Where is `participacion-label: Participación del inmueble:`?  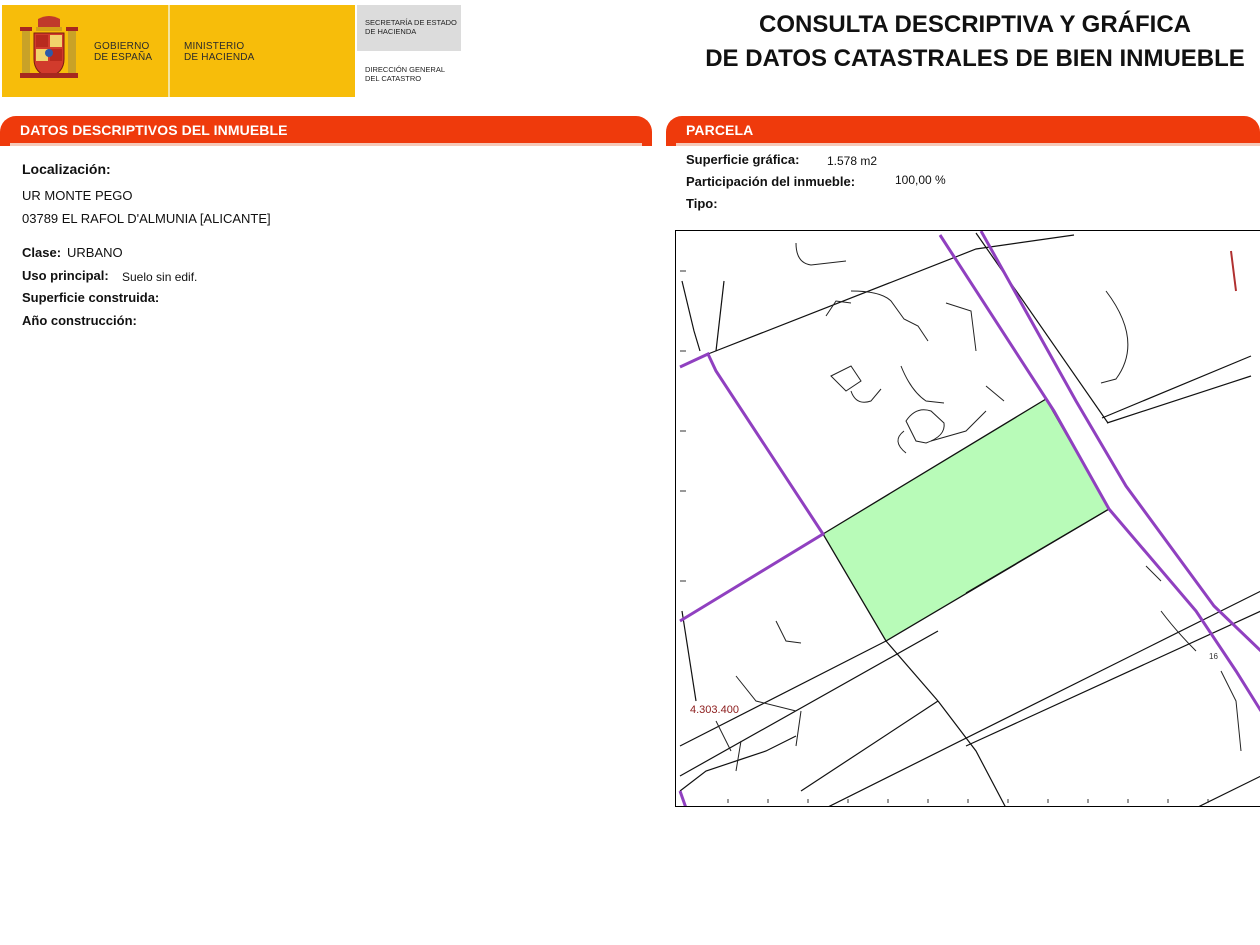 participacion-label: Participación del inmueble: is located at coordinates (771, 181).